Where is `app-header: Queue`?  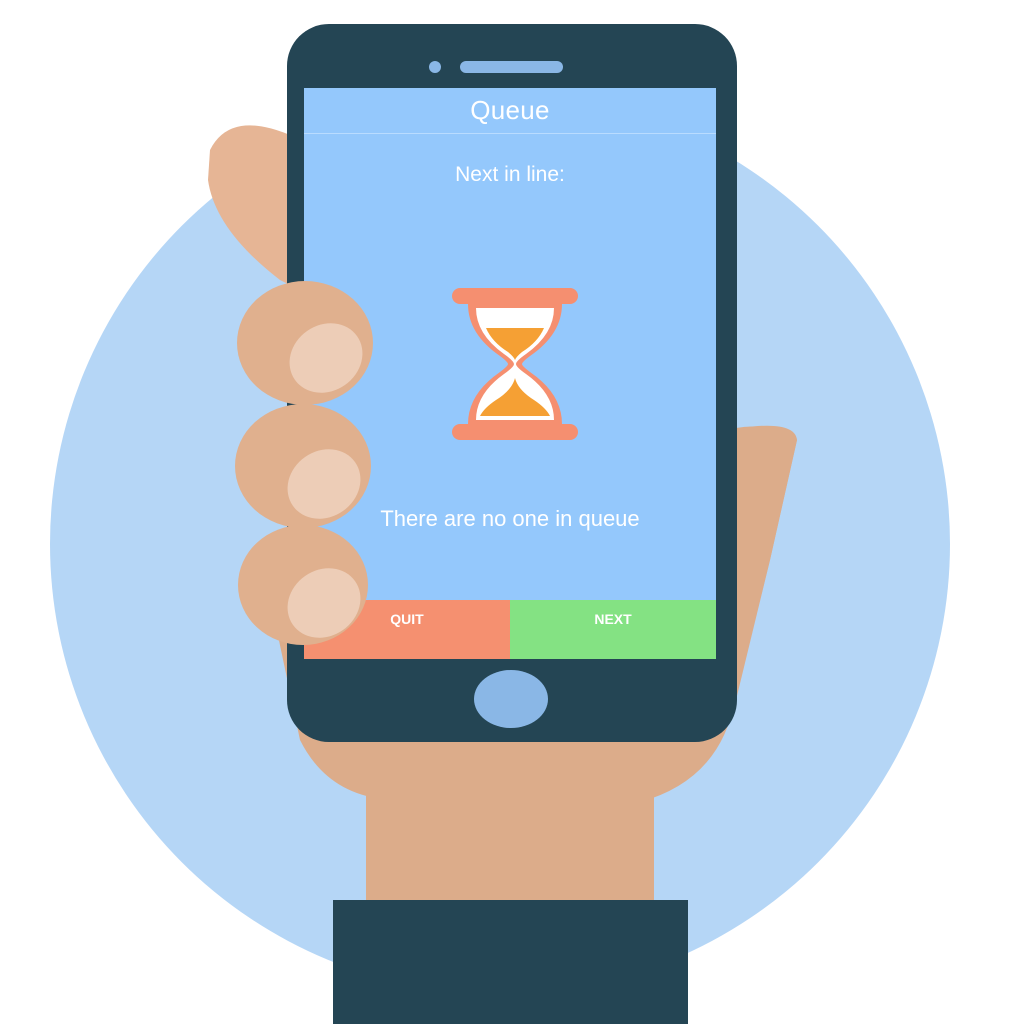
app-header: Queue is located at coordinates (510, 111).